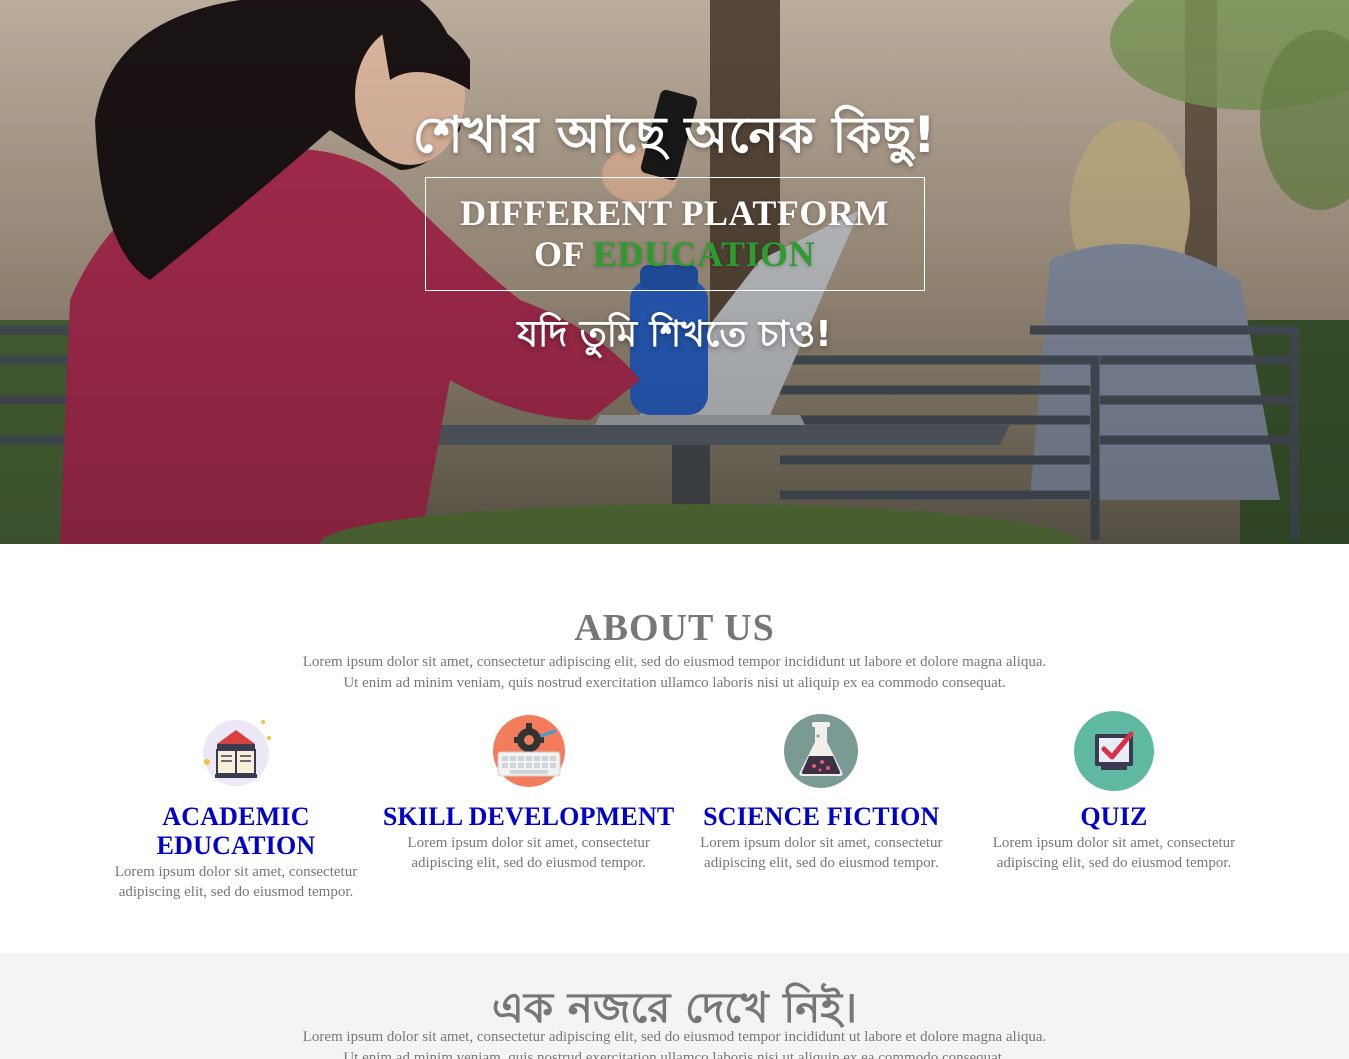 Image resolution: width=1349 pixels, height=1059 pixels. Describe the element at coordinates (236, 816) in the screenshot. I see `feature-title-line1: ACADEMIC` at that location.